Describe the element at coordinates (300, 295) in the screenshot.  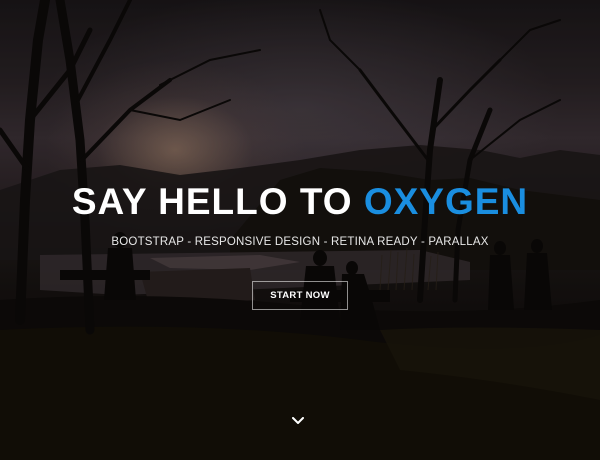
I see `start-now-button: START NOW` at that location.